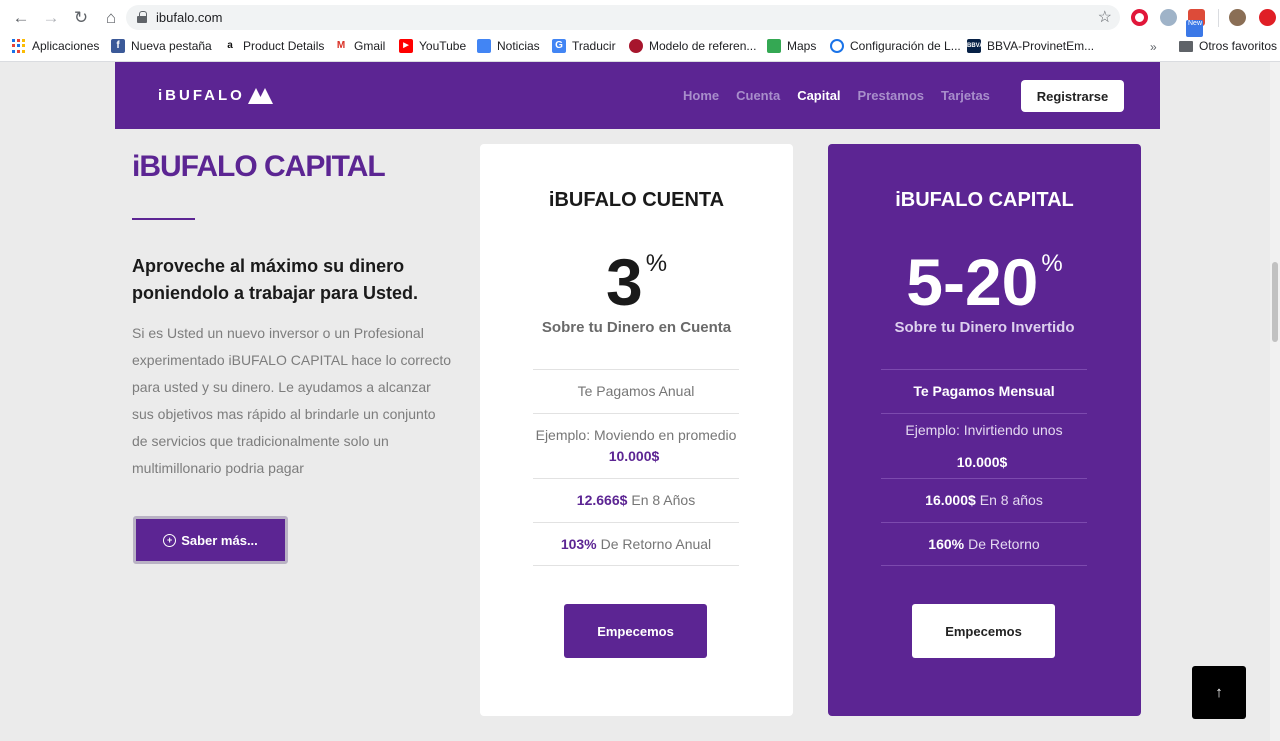 This screenshot has height=741, width=1280. I want to click on bookmark-product-details: a Product Details, so click(273, 46).